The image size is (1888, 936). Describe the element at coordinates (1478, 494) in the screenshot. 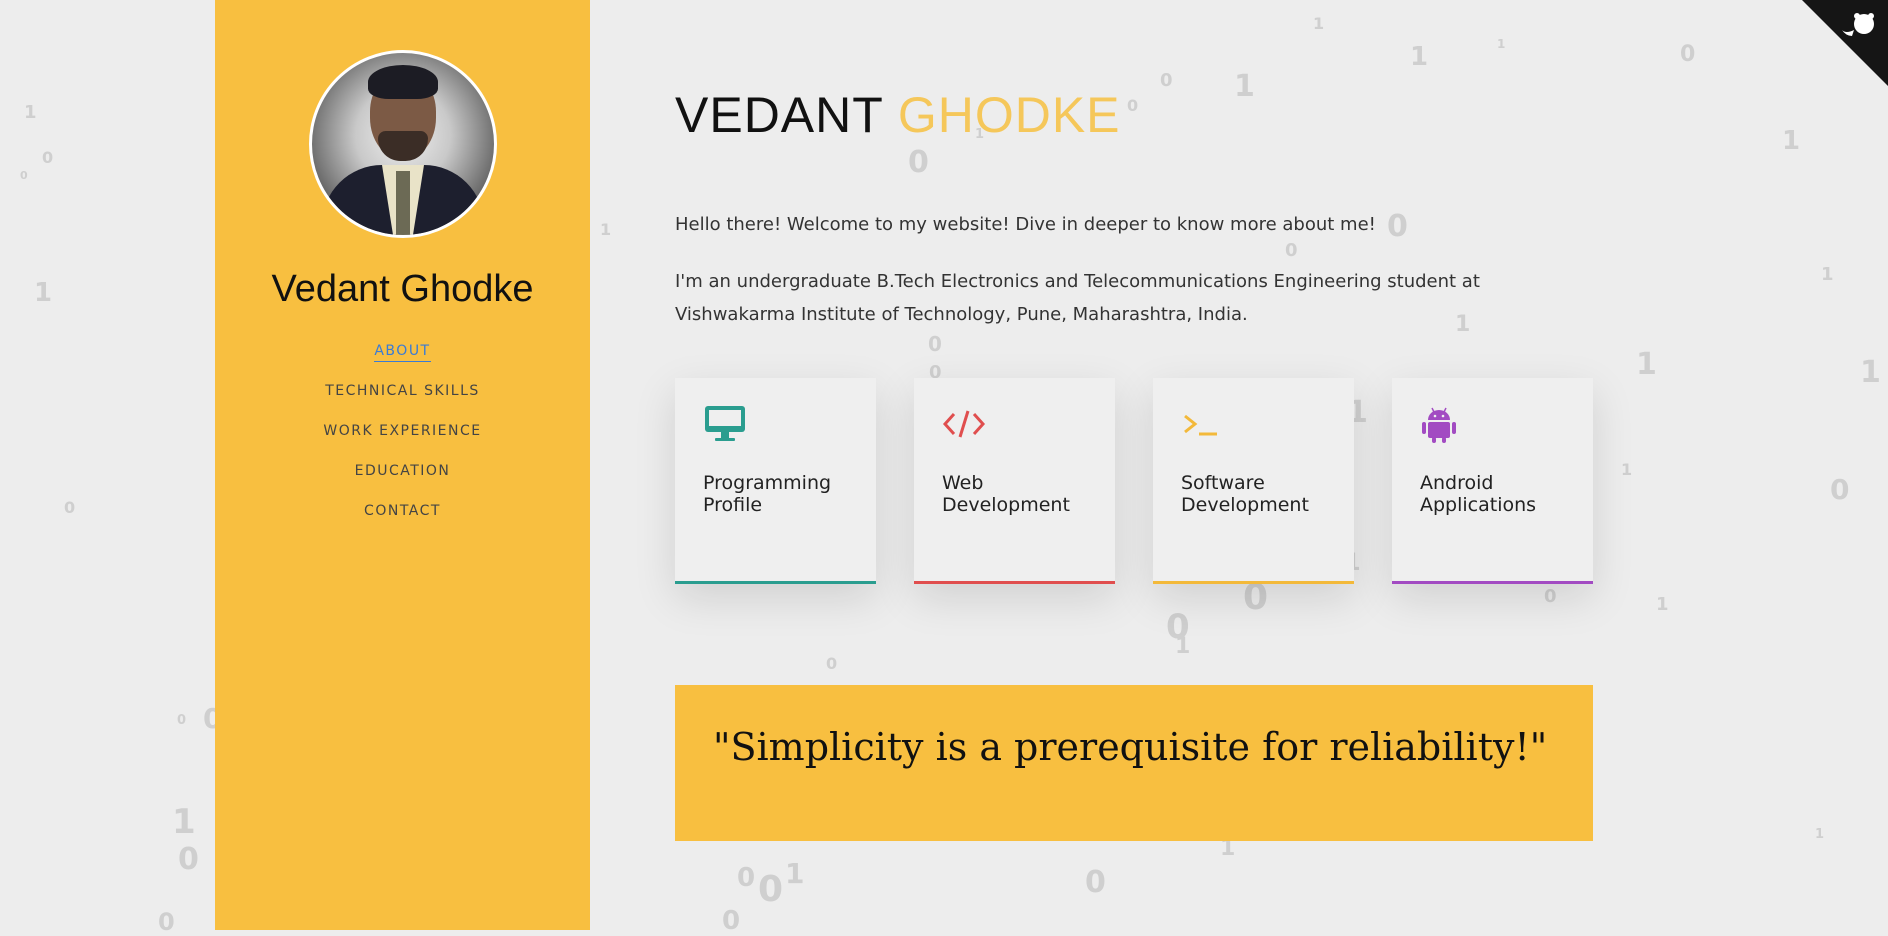

I see `card-label: Android Applications` at that location.